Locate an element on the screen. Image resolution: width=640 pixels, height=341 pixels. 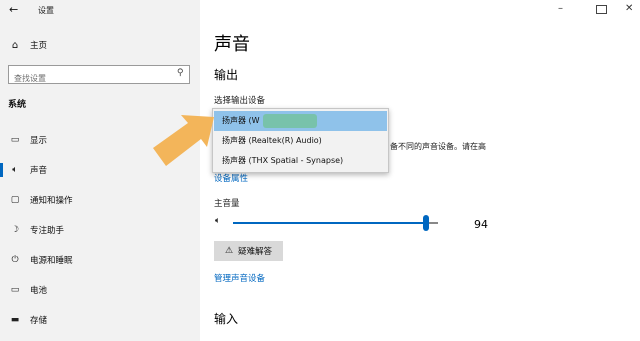
sidebar-item-focus-assist: ☽ 专注助手 is located at coordinates (100, 230).